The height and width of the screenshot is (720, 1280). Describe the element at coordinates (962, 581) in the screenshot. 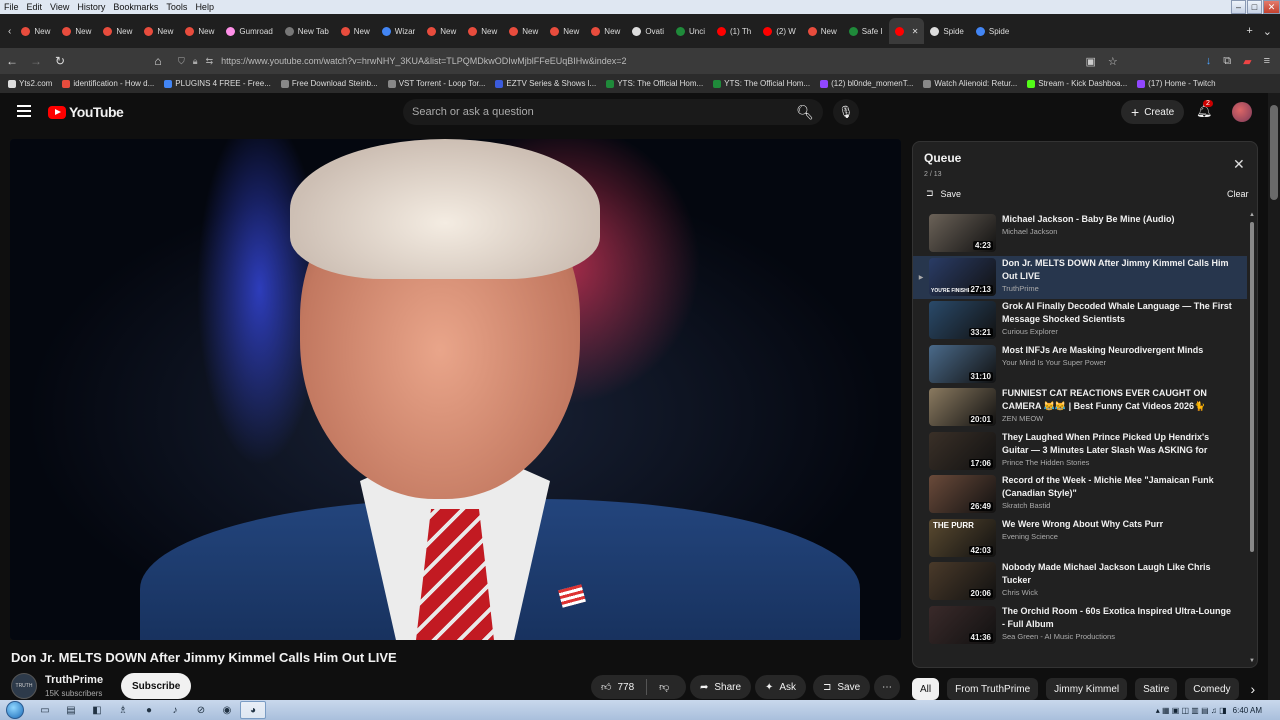

I see `queue-item-thumbnail: 20:06` at that location.